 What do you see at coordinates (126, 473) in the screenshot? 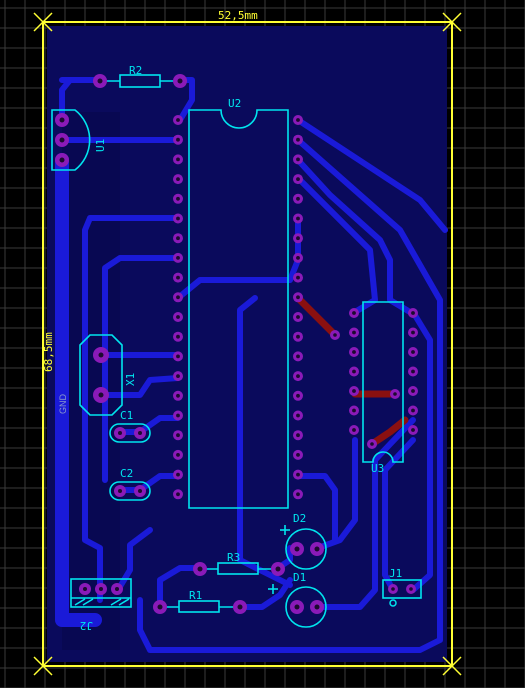
I see `c2-label: C2` at bounding box center [126, 473].